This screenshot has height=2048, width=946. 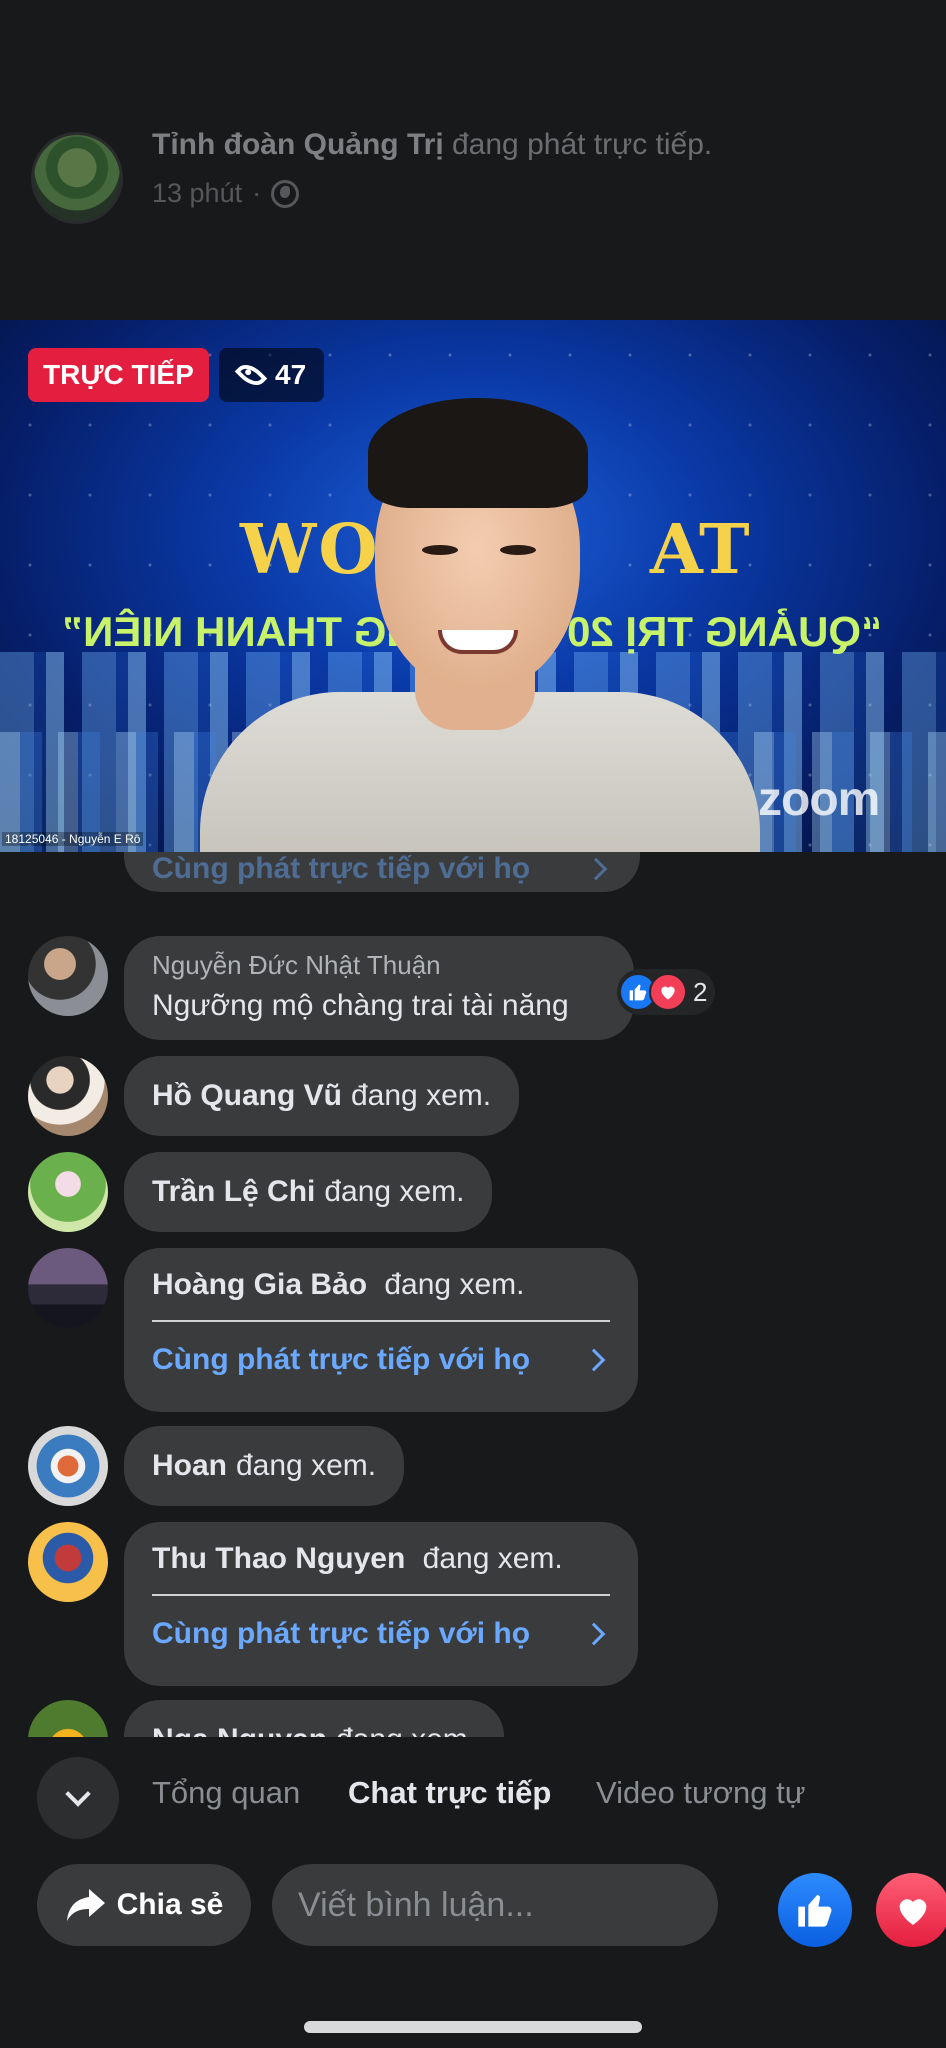 I want to click on viewer-name: Hồ Quang Vũ, so click(x=247, y=1096).